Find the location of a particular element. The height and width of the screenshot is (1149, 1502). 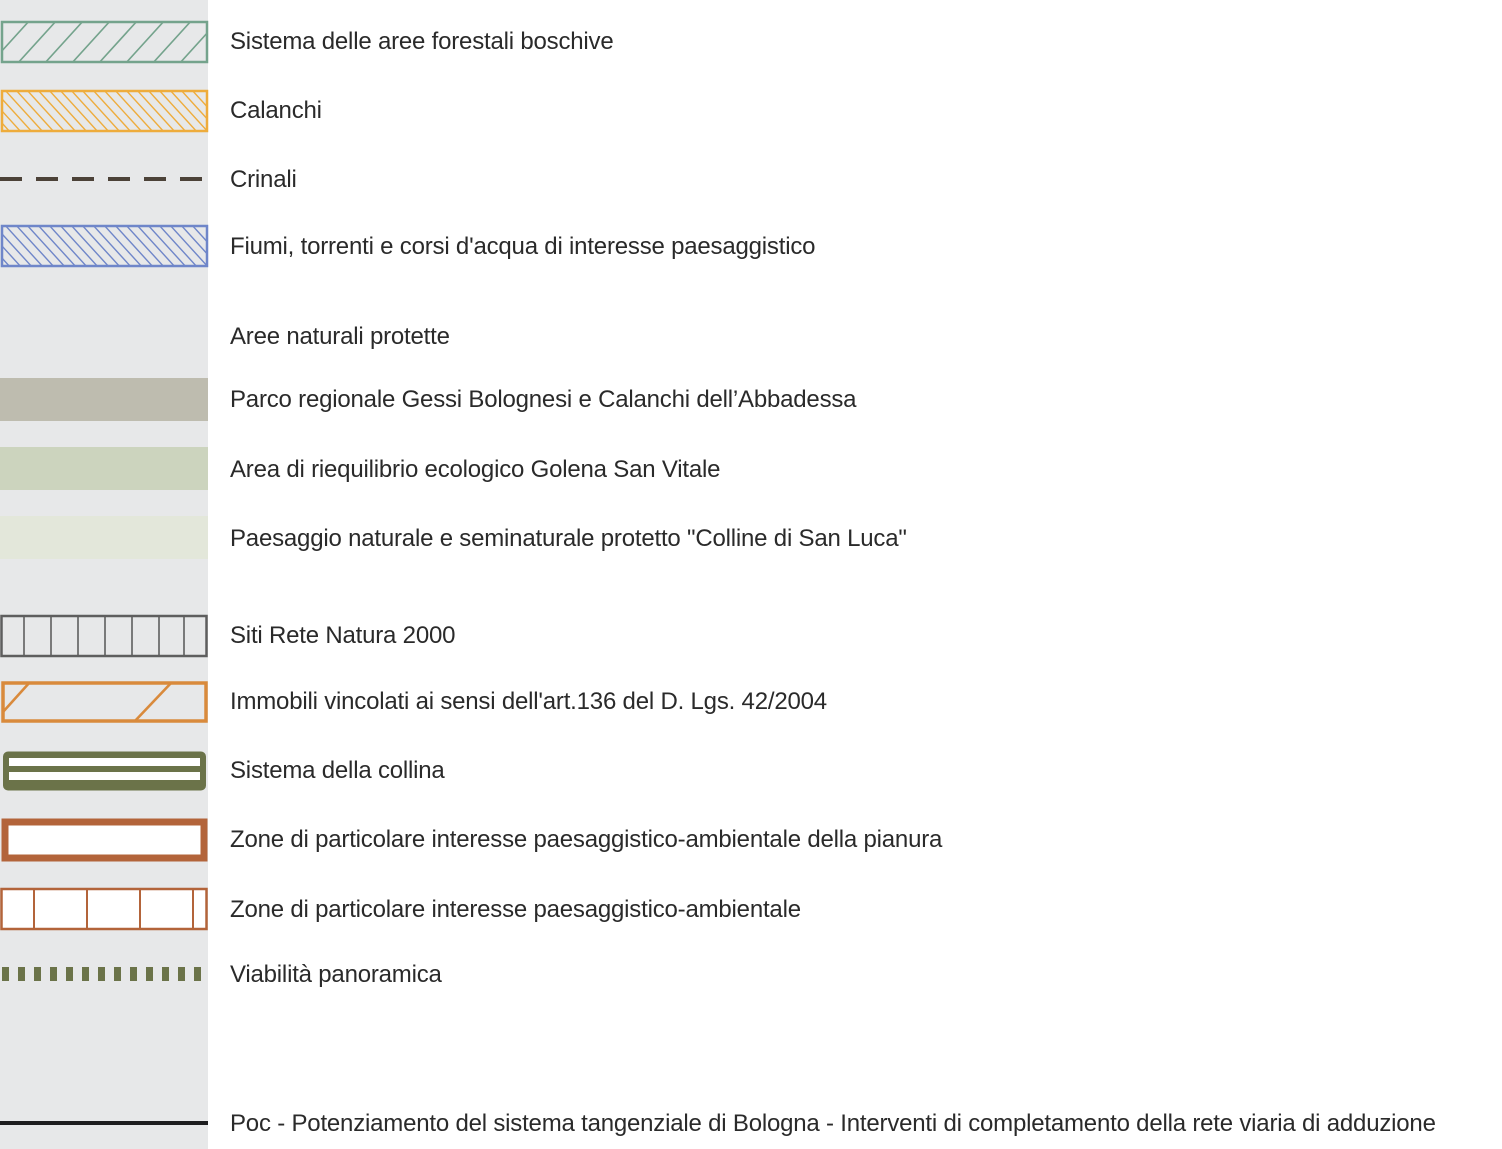

golena-fill-swatch is located at coordinates (104, 468).